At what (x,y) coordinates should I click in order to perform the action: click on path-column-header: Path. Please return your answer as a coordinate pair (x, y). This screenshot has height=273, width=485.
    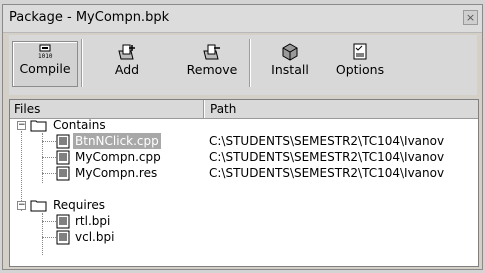
    Looking at the image, I should click on (223, 109).